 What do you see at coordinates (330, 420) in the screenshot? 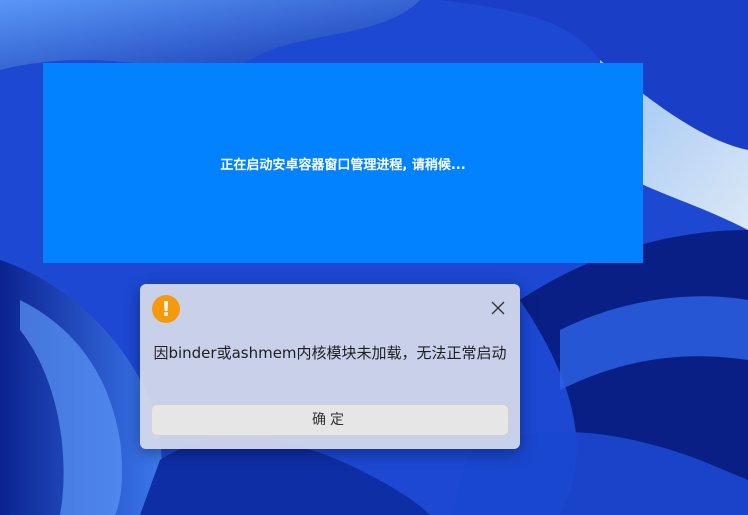
I see `confirm-button: 确定` at bounding box center [330, 420].